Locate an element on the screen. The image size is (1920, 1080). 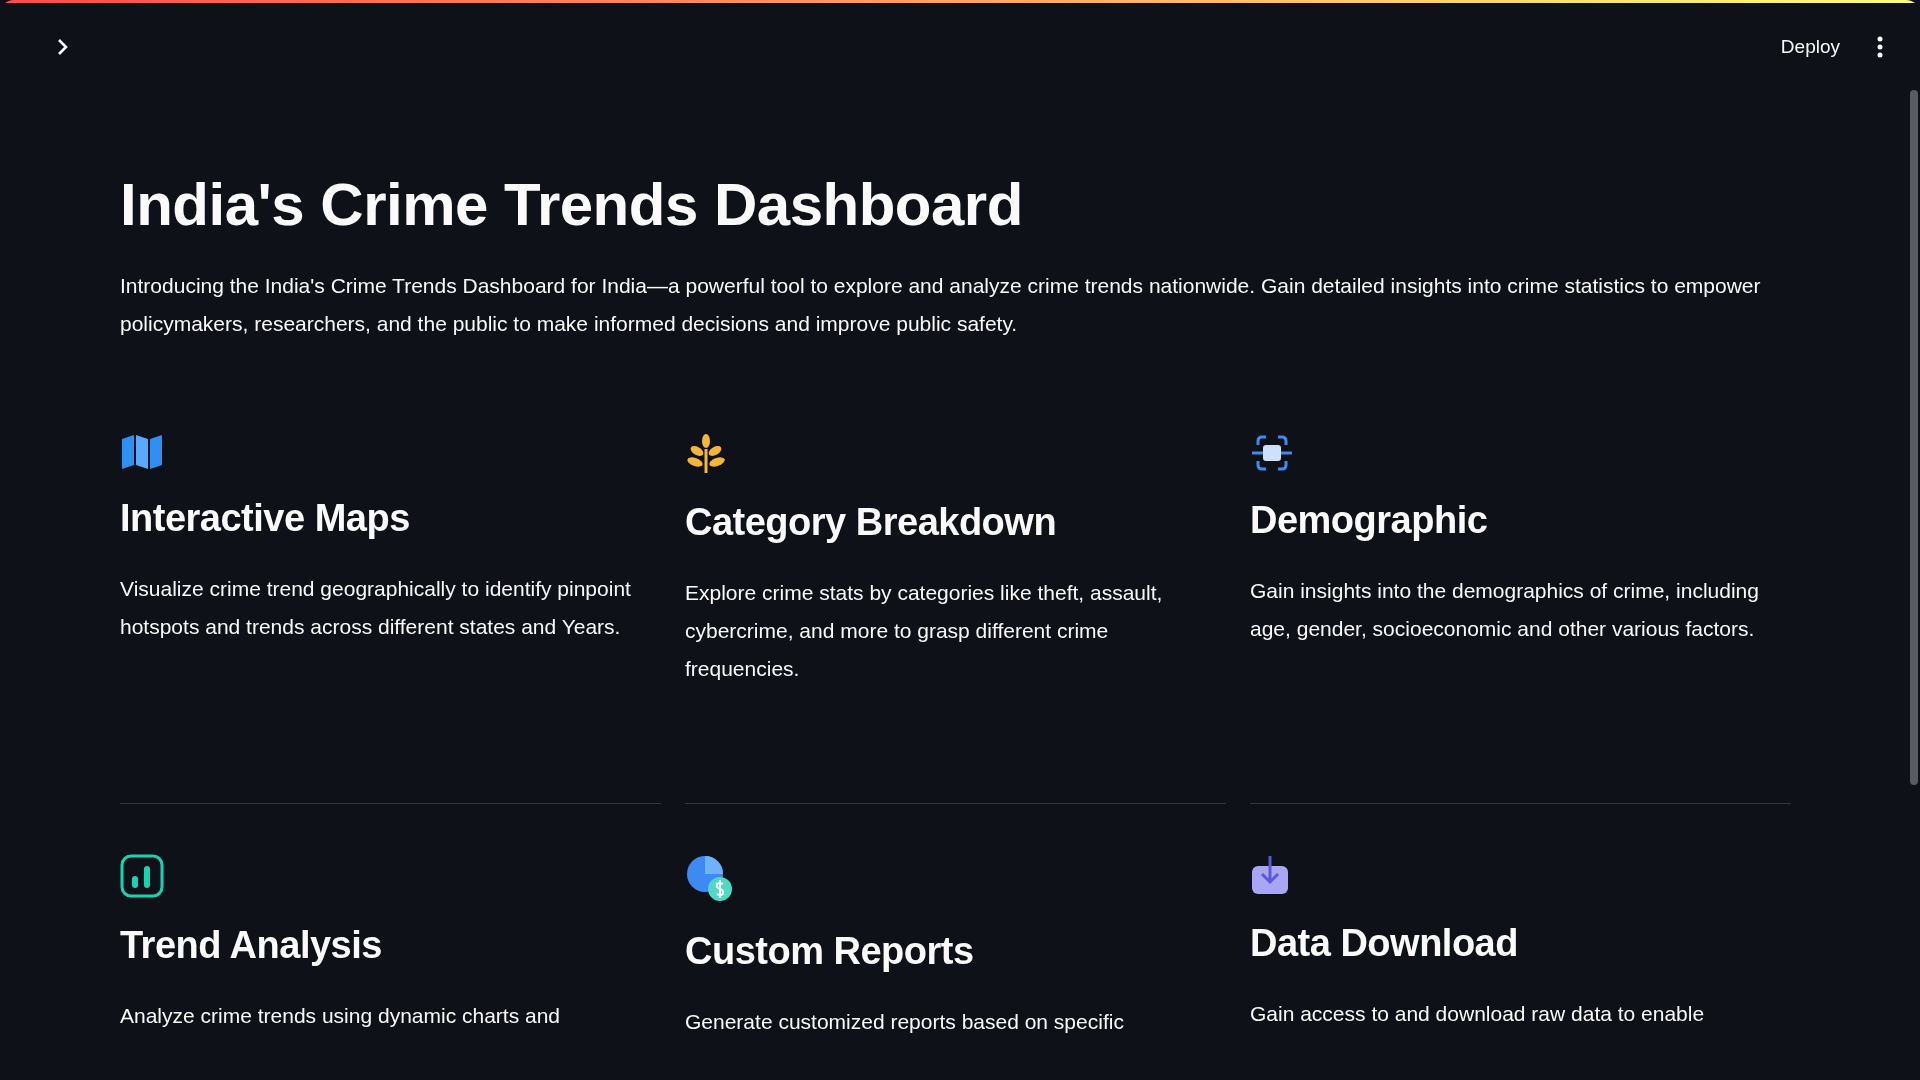
feature-description: Visualize crime trend geographically to identify pinpoint hotspots and trends across different states and Years. is located at coordinates (376, 608).